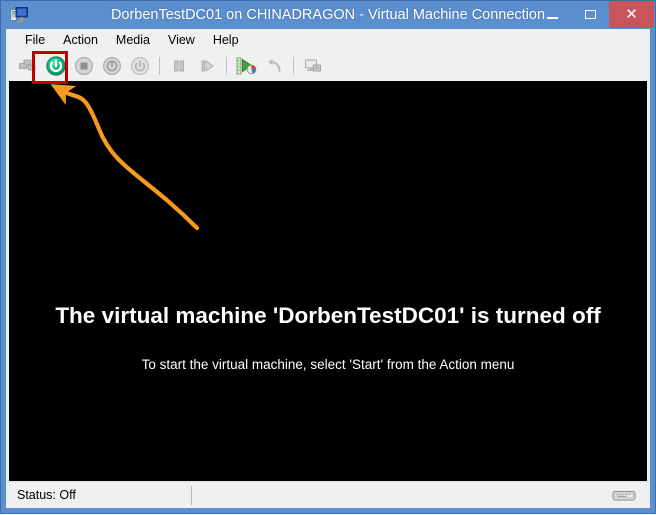 The image size is (656, 515). I want to click on menu-help: Help, so click(226, 40).